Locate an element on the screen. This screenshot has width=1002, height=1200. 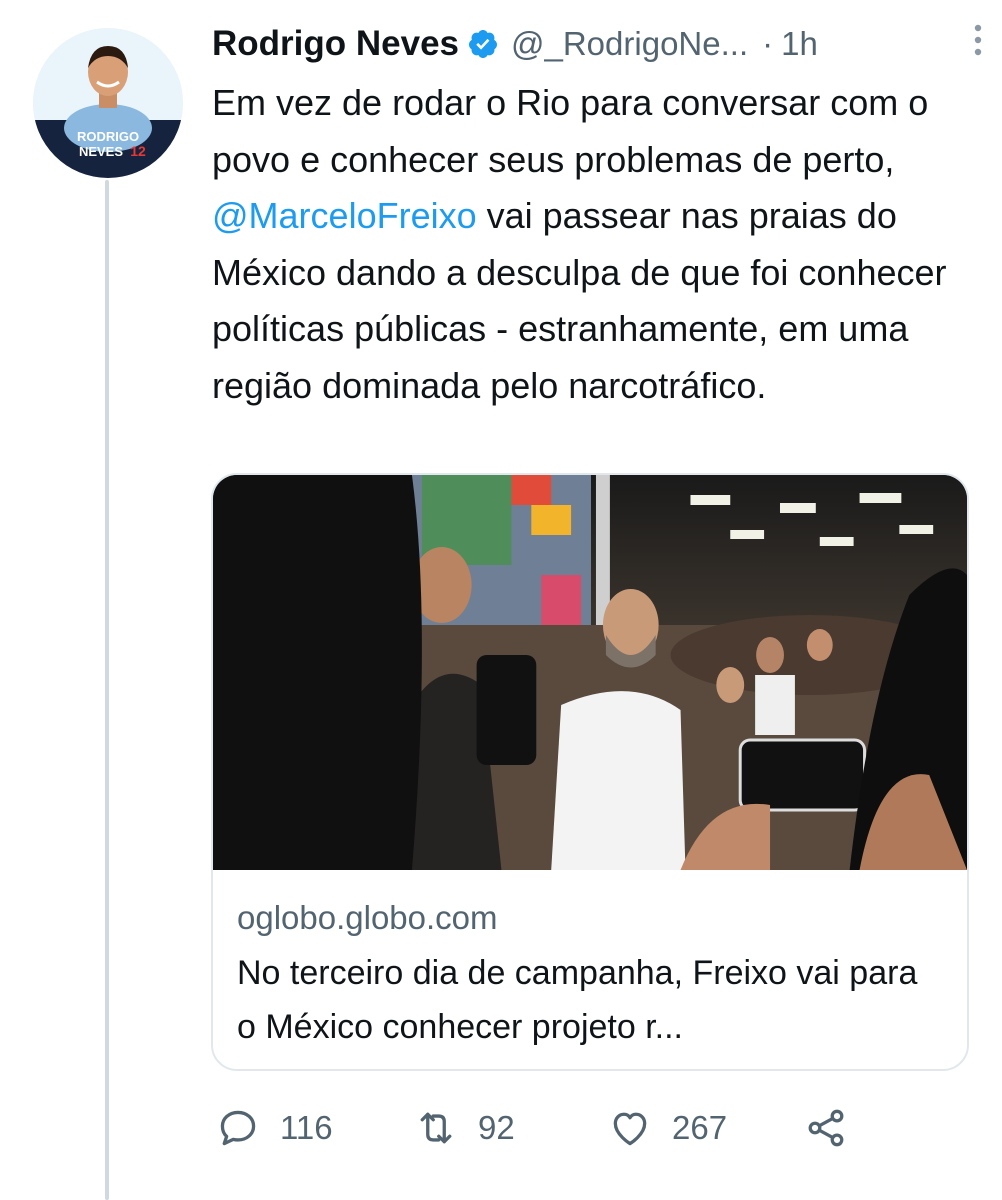
timestamp: 1h is located at coordinates (799, 44).